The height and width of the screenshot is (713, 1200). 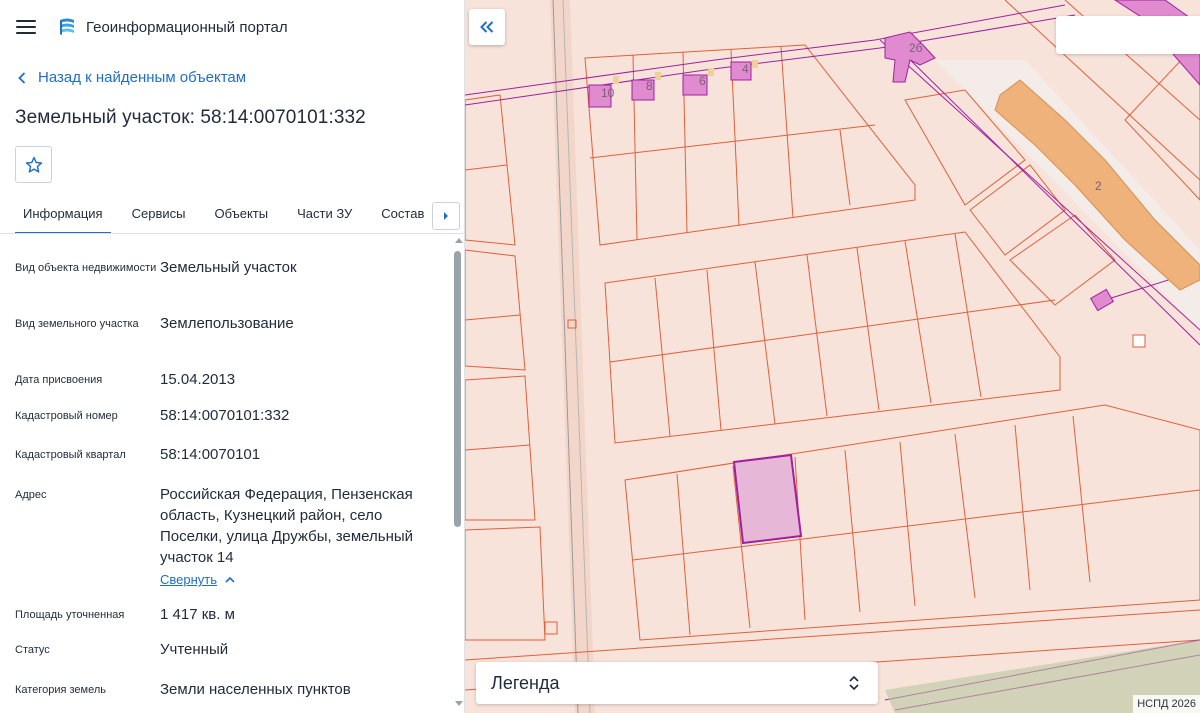 What do you see at coordinates (86, 268) in the screenshot?
I see `property-label: Вид объекта недвижимости` at bounding box center [86, 268].